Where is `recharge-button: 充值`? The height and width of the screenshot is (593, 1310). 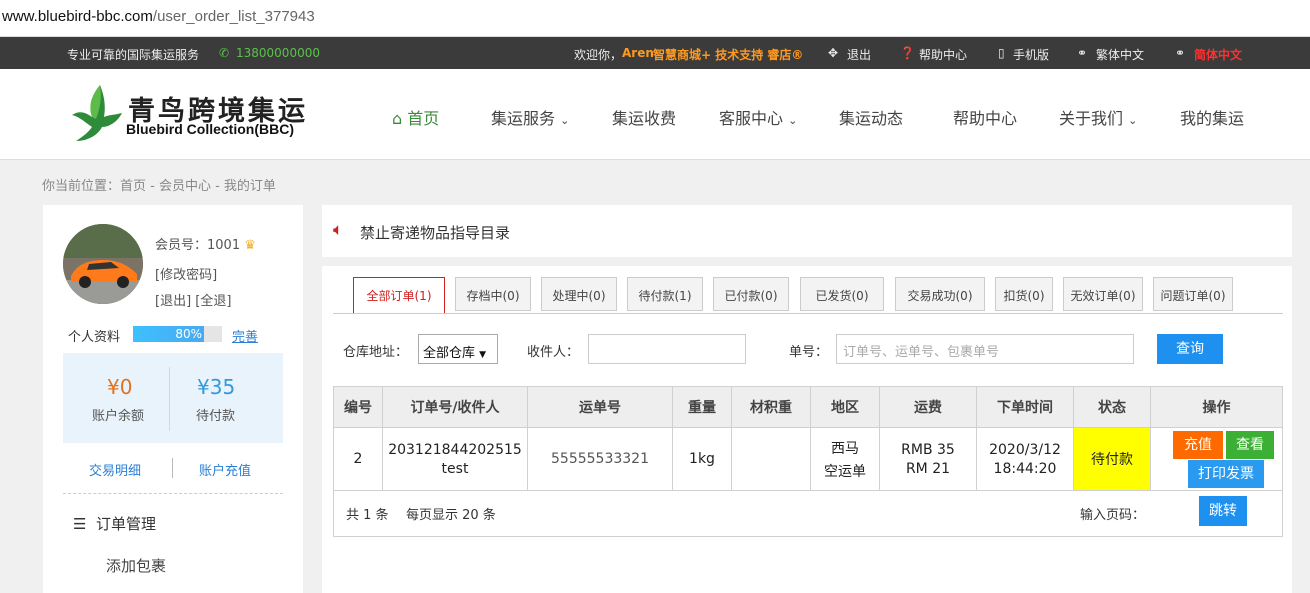 recharge-button: 充值 is located at coordinates (1198, 445).